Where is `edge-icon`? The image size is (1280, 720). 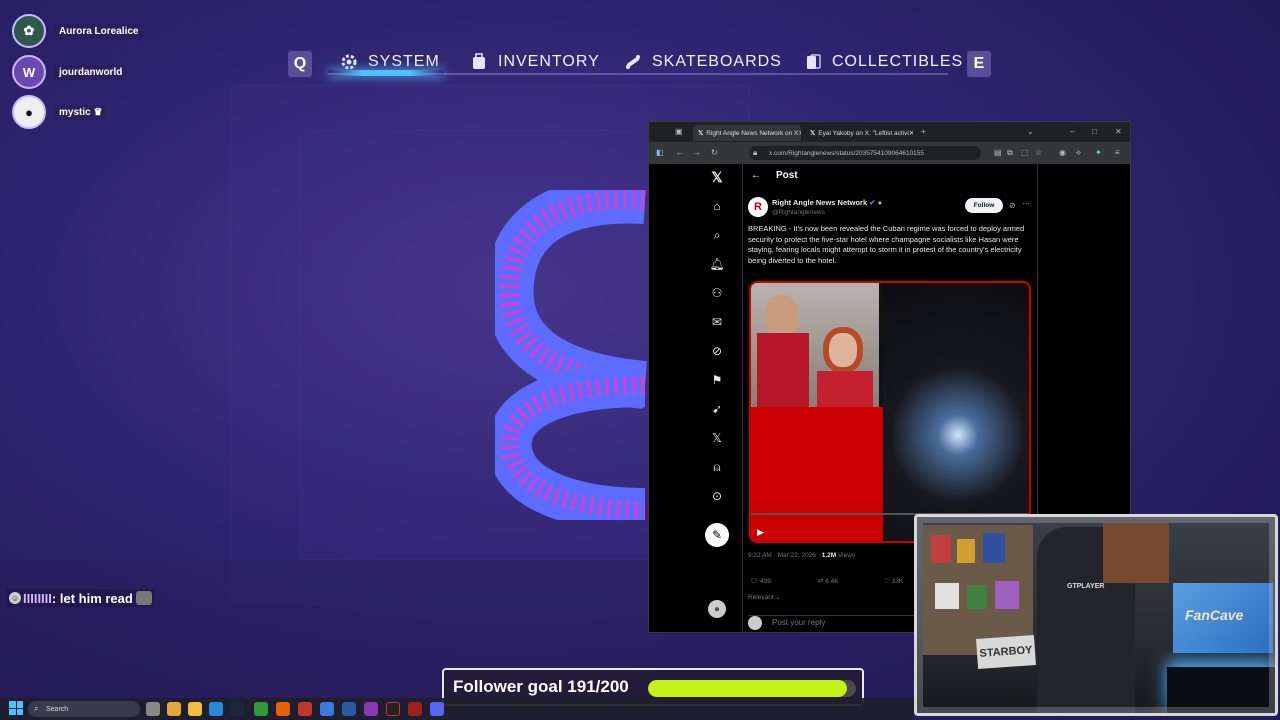
edge-icon is located at coordinates (216, 709).